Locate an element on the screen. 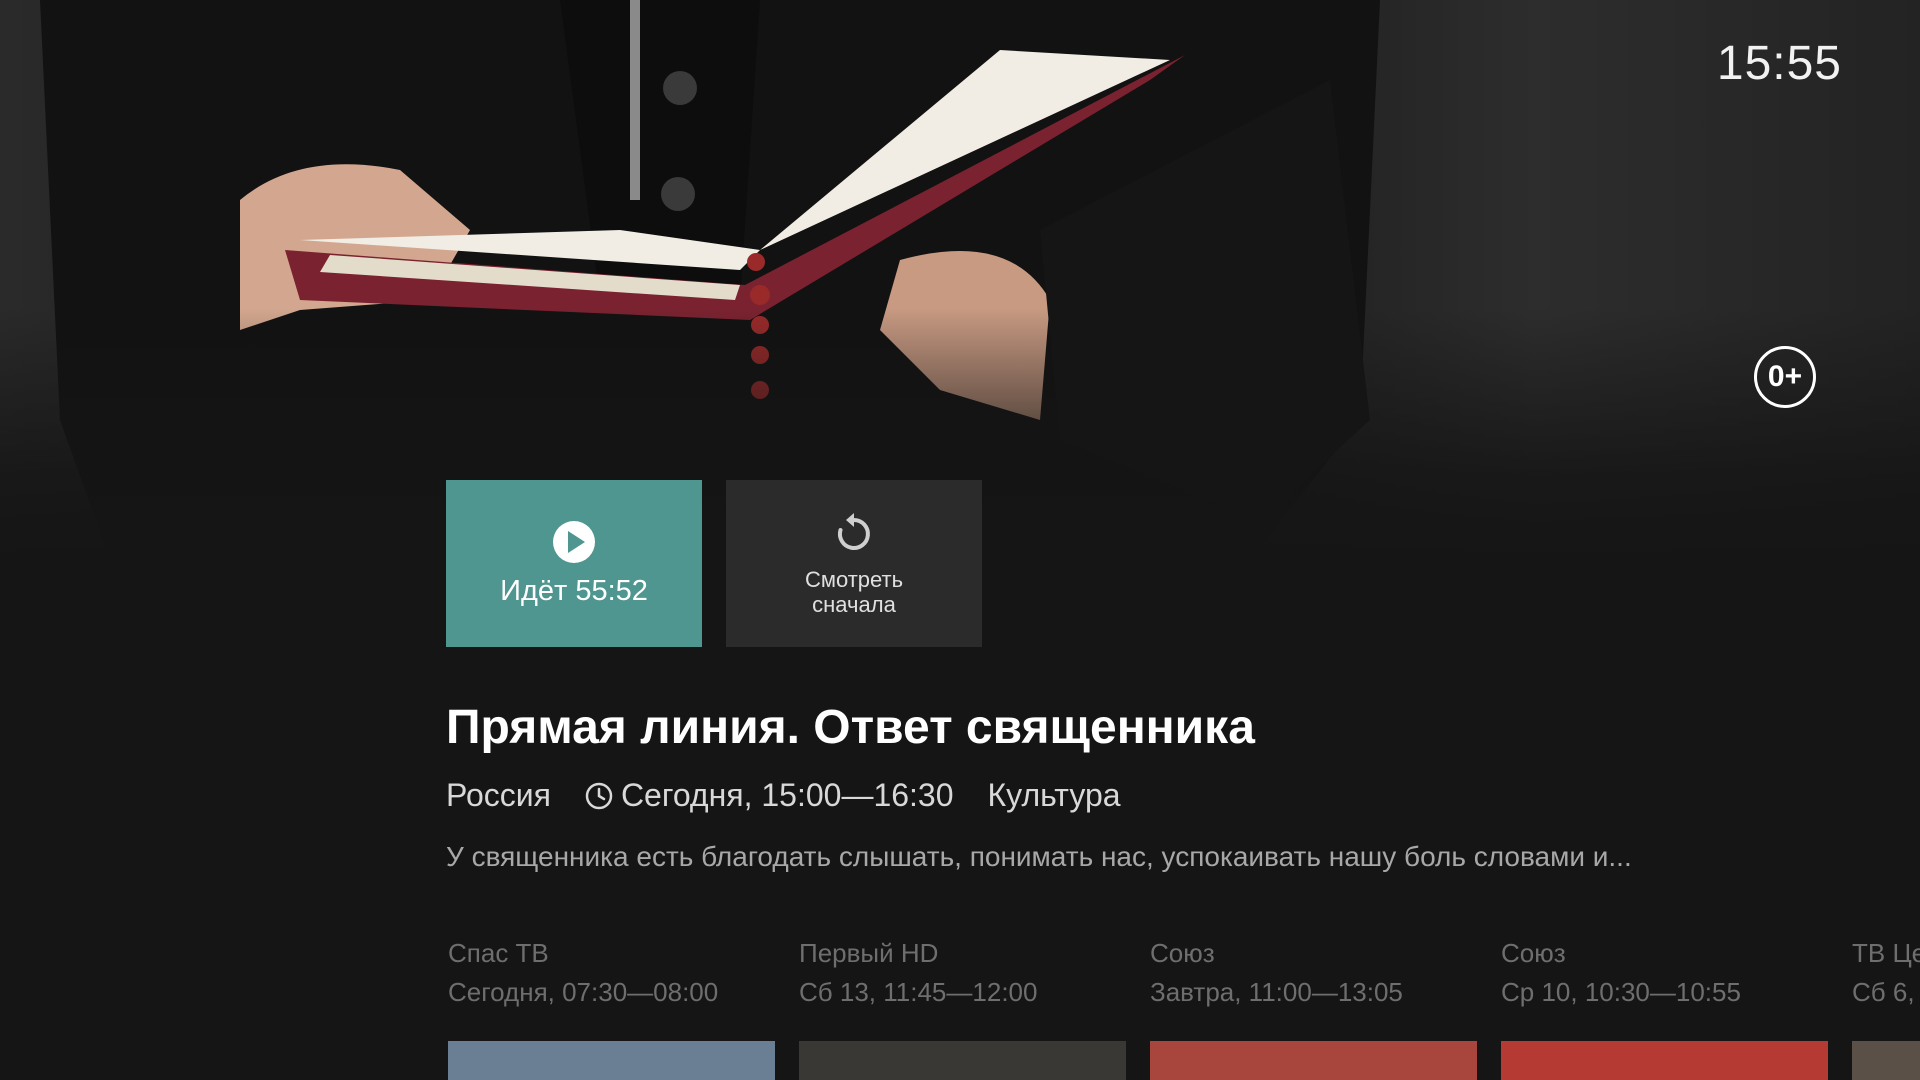 Image resolution: width=1920 pixels, height=1080 pixels. restart-icon is located at coordinates (854, 534).